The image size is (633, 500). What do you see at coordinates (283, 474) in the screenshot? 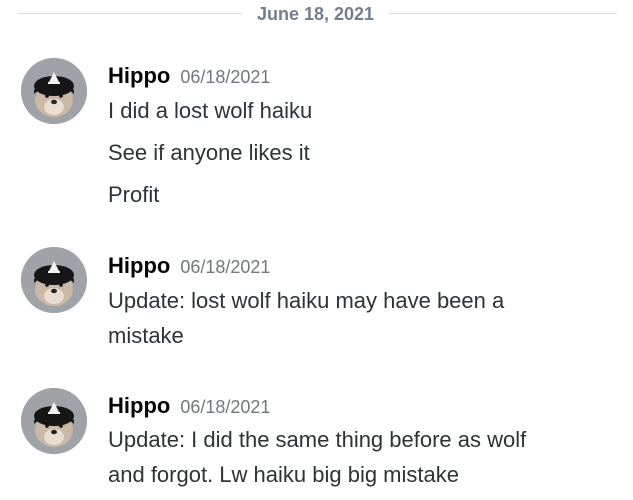
I see `message-line: and forgot. Lw haiku big big mistake` at bounding box center [283, 474].